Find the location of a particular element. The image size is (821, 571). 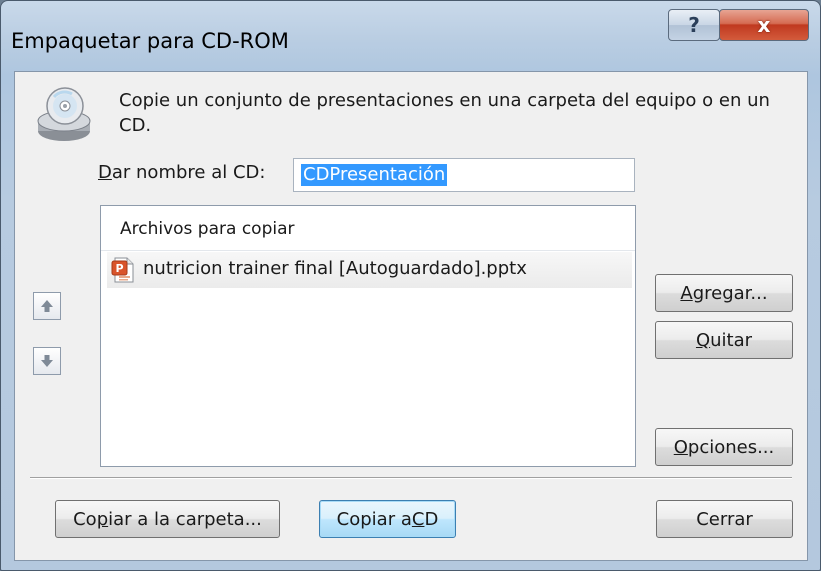

close-icon: x is located at coordinates (764, 25).